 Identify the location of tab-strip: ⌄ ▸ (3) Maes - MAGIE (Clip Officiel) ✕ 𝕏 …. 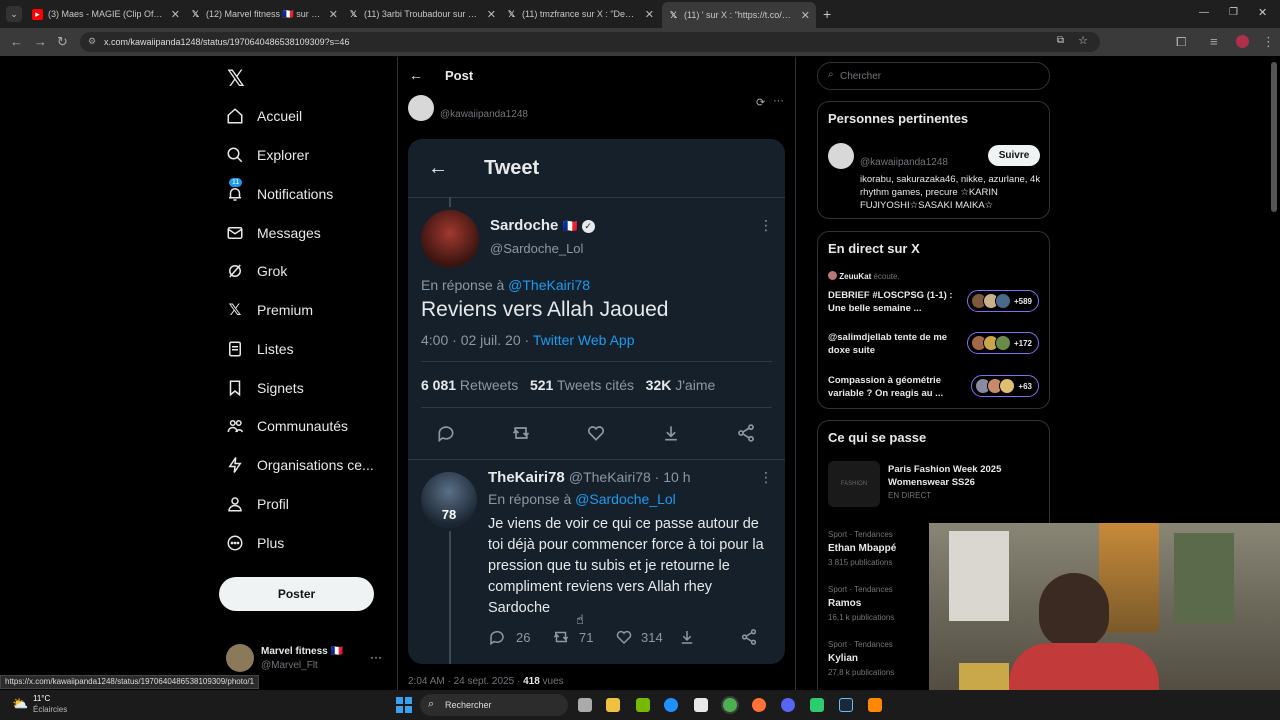
(640, 14).